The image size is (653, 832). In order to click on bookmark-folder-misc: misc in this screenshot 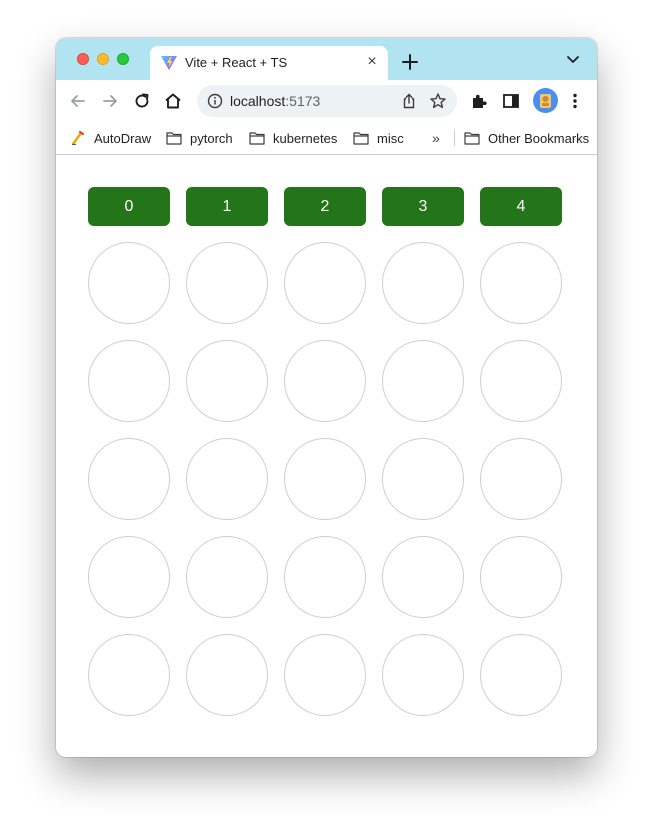, I will do `click(378, 138)`.